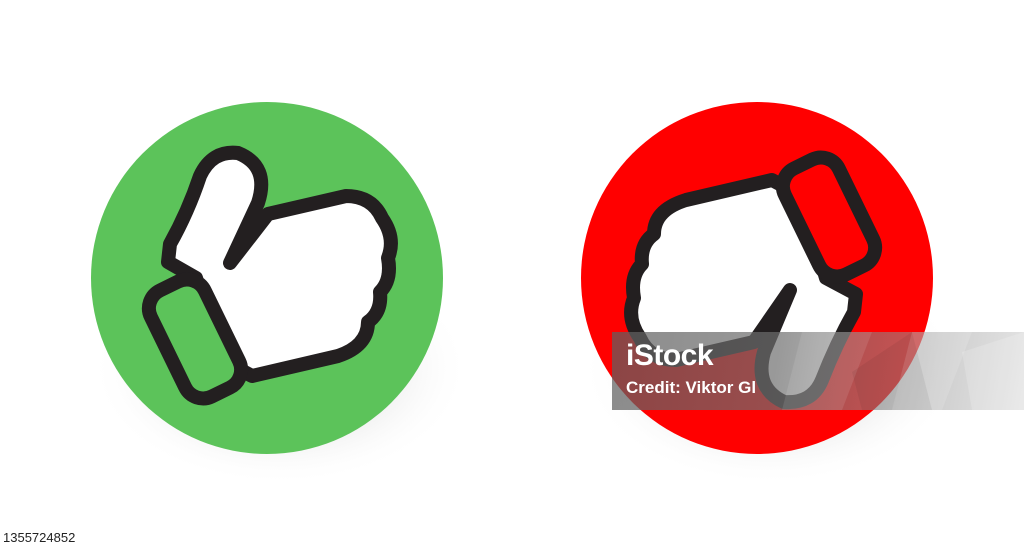 The width and height of the screenshot is (1024, 558). What do you see at coordinates (670, 355) in the screenshot?
I see `watermark-logo: iStock` at bounding box center [670, 355].